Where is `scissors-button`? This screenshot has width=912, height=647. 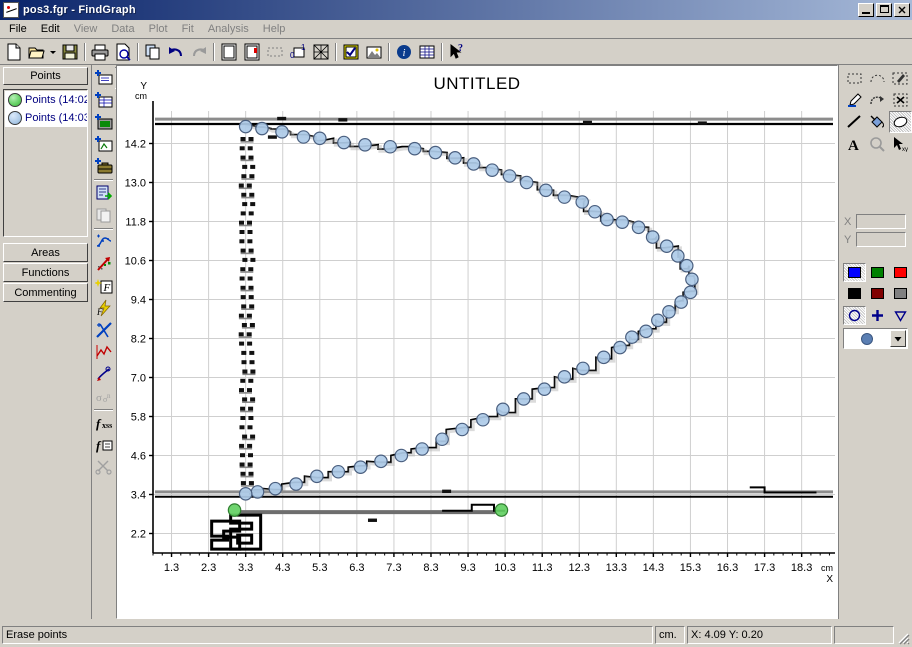 scissors-button is located at coordinates (104, 467).